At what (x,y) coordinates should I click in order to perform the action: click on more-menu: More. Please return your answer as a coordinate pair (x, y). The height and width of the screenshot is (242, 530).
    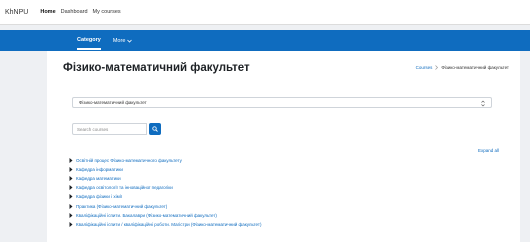
    Looking at the image, I should click on (123, 41).